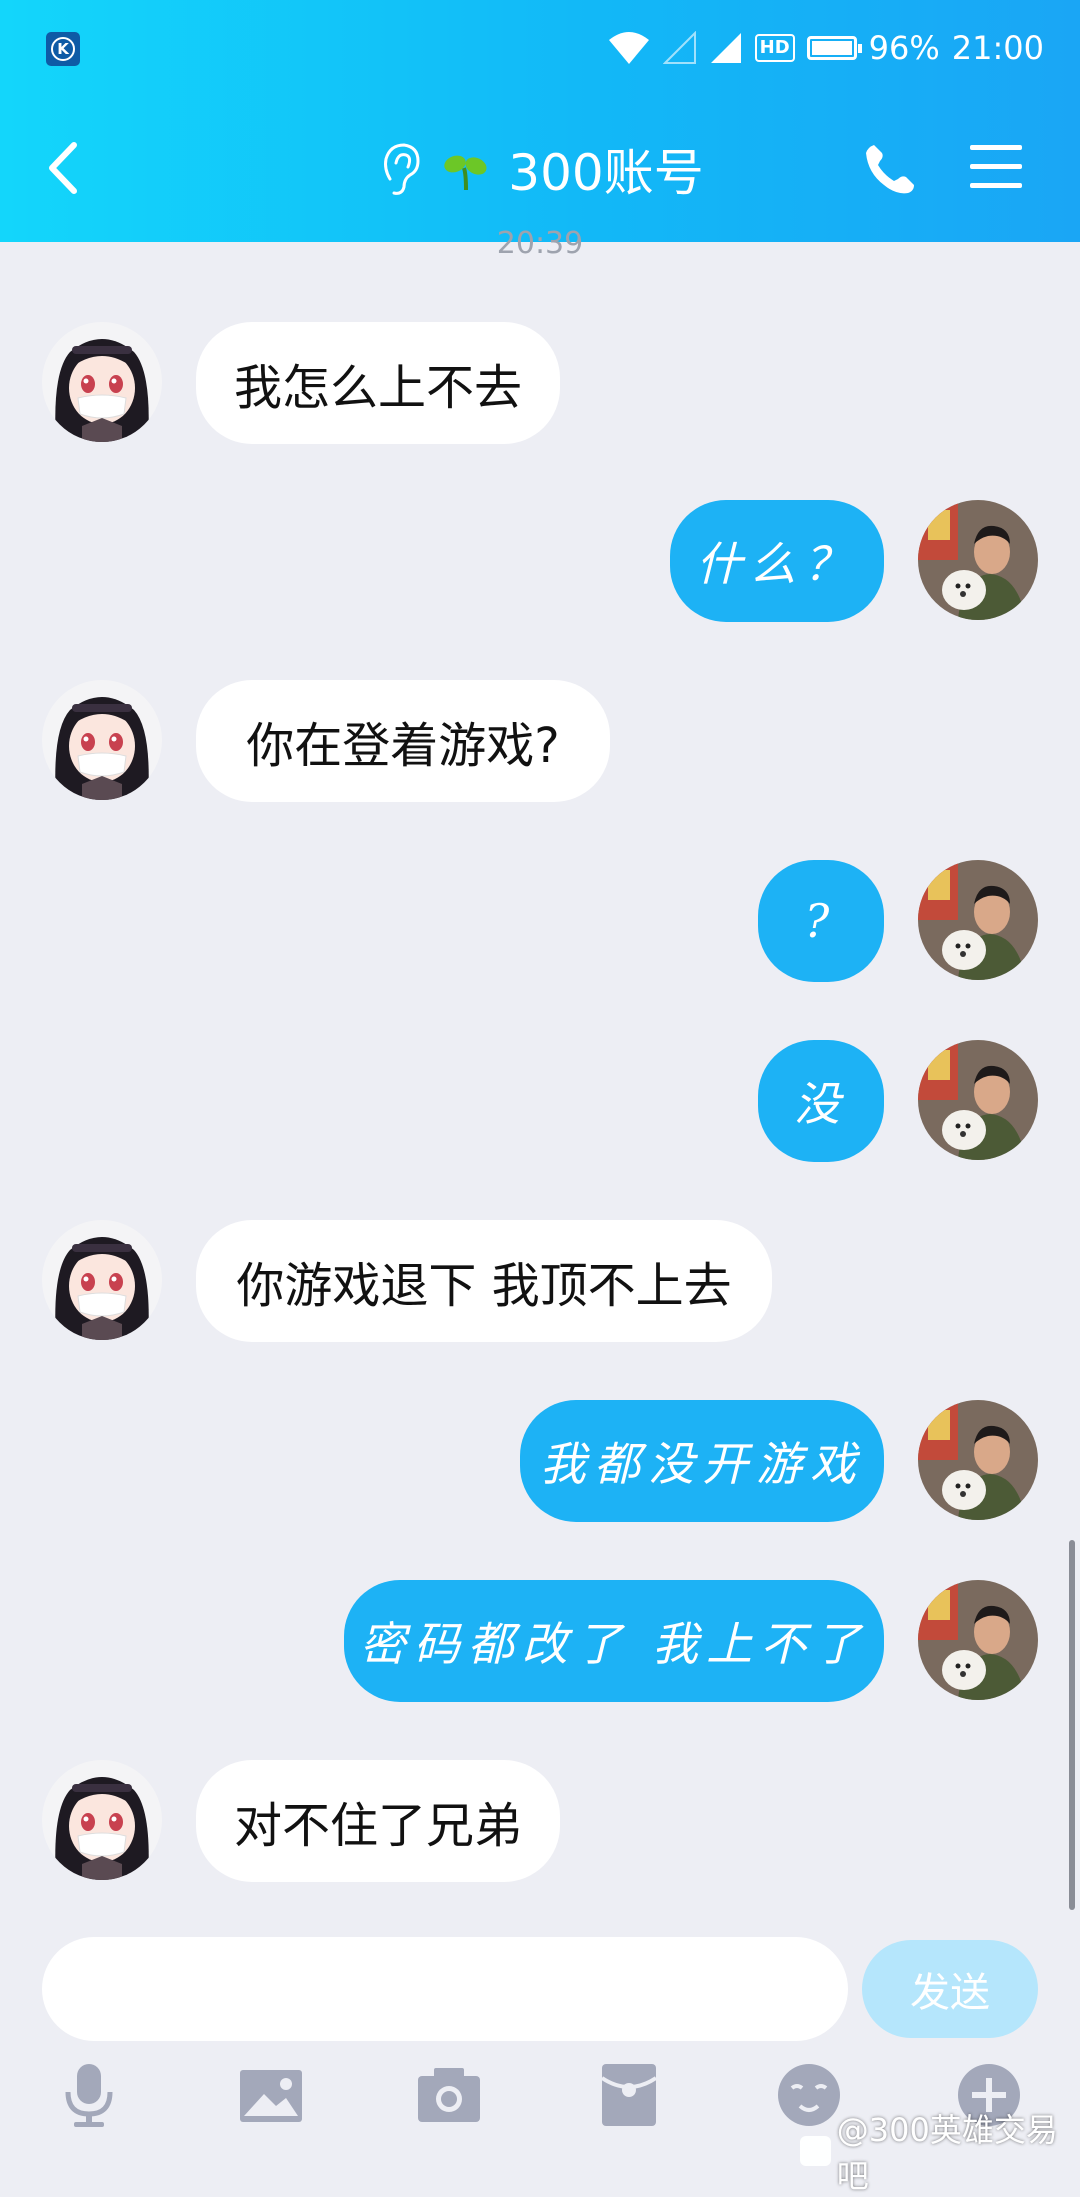  I want to click on message-text: 你在登着游戏?, so click(403, 746).